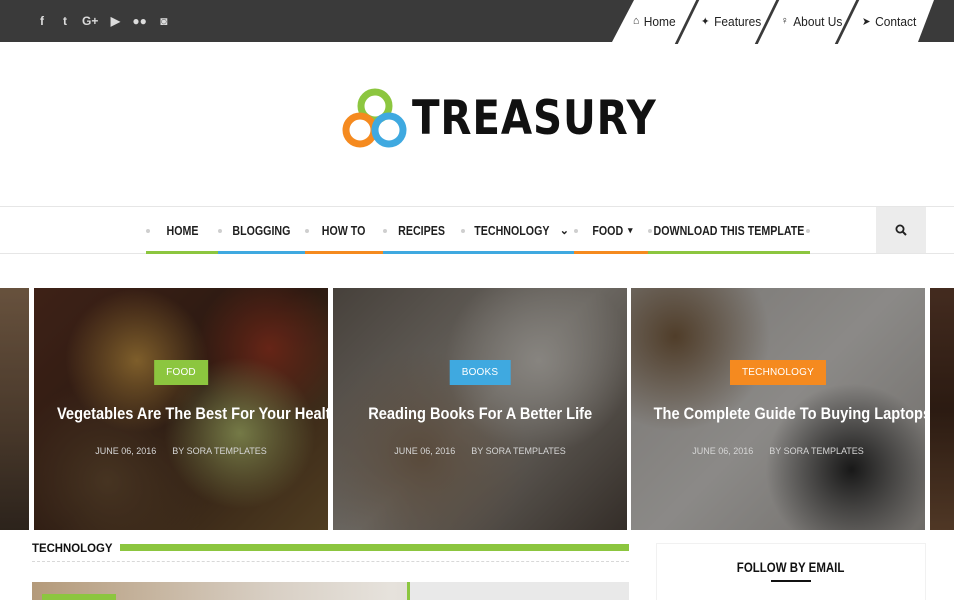 The height and width of the screenshot is (600, 954). Describe the element at coordinates (608, 230) in the screenshot. I see `nav-item-label: FOOD` at that location.